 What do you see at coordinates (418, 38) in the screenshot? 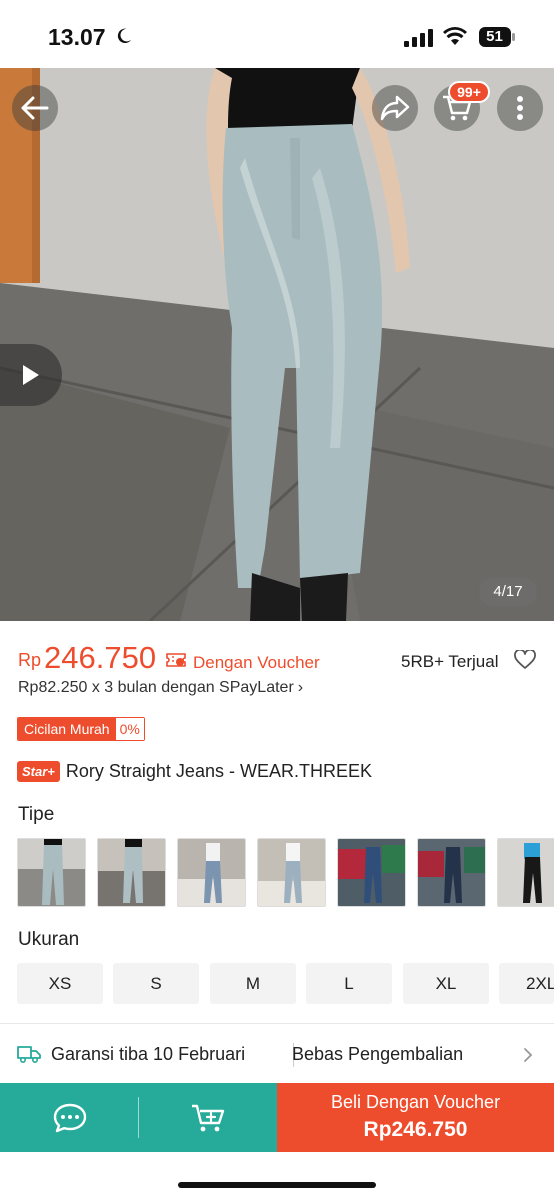
I see `signal-icon` at bounding box center [418, 38].